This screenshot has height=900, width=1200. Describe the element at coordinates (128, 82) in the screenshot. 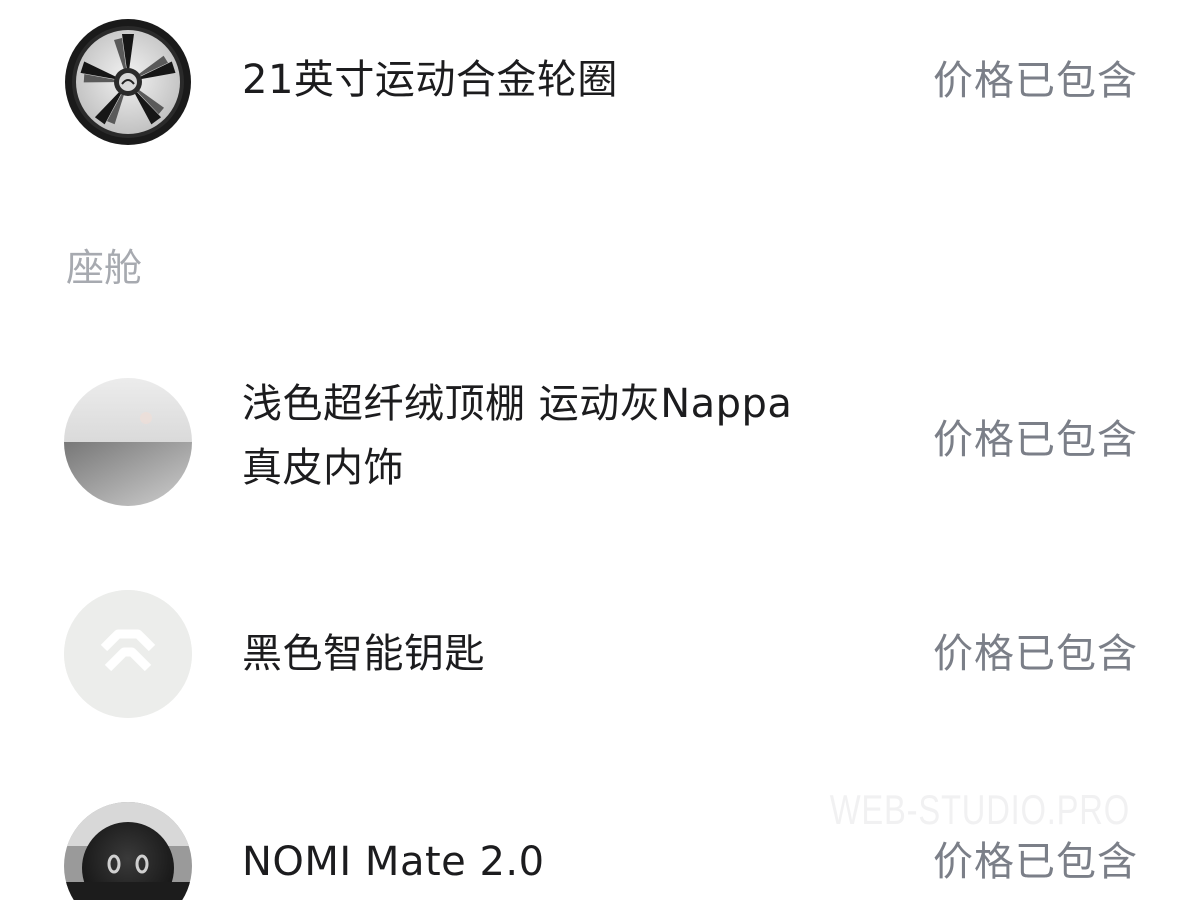

I see `wheel-icon` at that location.